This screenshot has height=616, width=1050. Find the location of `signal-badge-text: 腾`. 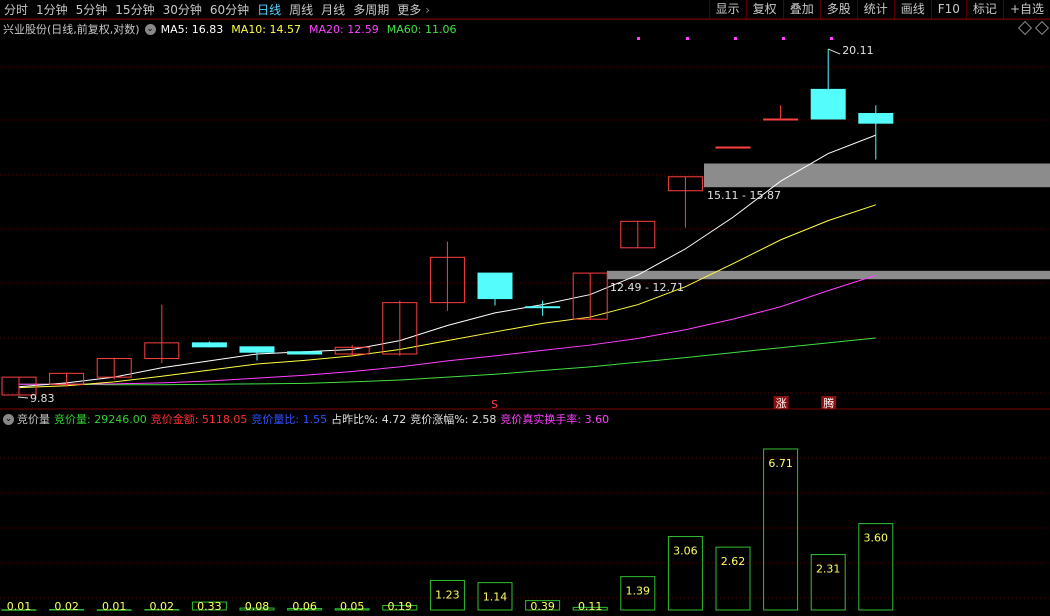

signal-badge-text: 腾 is located at coordinates (828, 403).